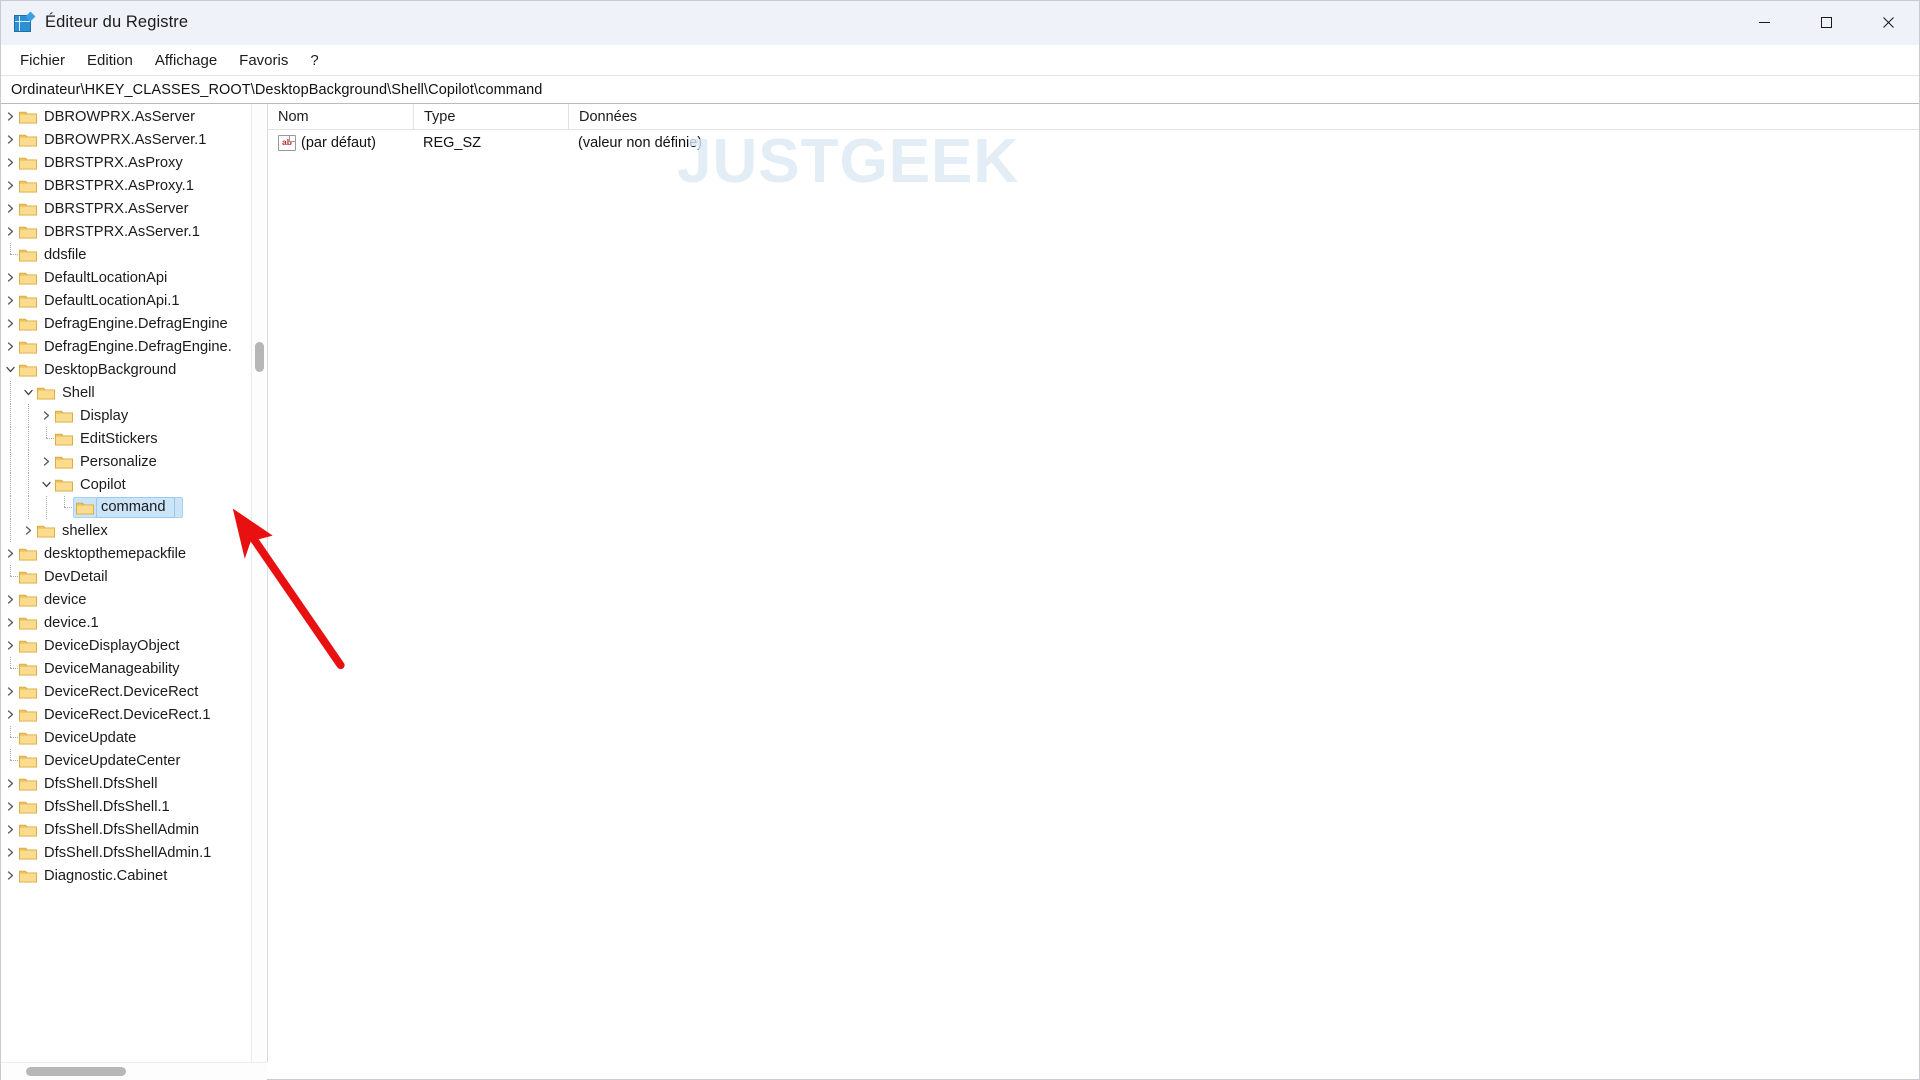  What do you see at coordinates (42, 60) in the screenshot?
I see `menu-item-fichier: Fichier` at bounding box center [42, 60].